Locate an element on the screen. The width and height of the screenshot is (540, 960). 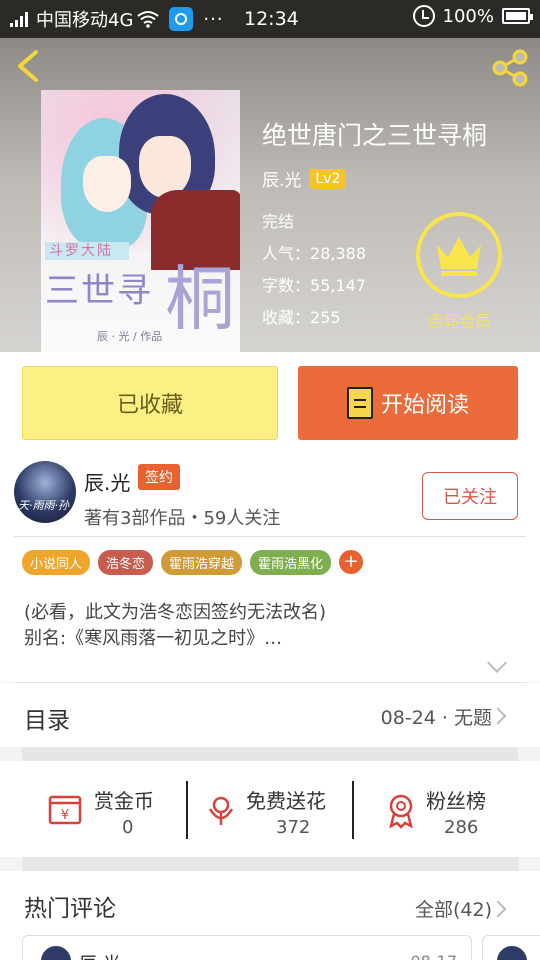
carrier-label: 中国移动4G is located at coordinates (85, 20).